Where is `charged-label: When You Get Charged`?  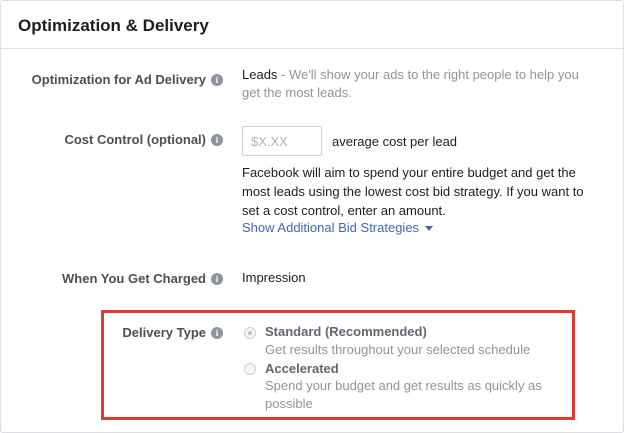 charged-label: When You Get Charged is located at coordinates (134, 278).